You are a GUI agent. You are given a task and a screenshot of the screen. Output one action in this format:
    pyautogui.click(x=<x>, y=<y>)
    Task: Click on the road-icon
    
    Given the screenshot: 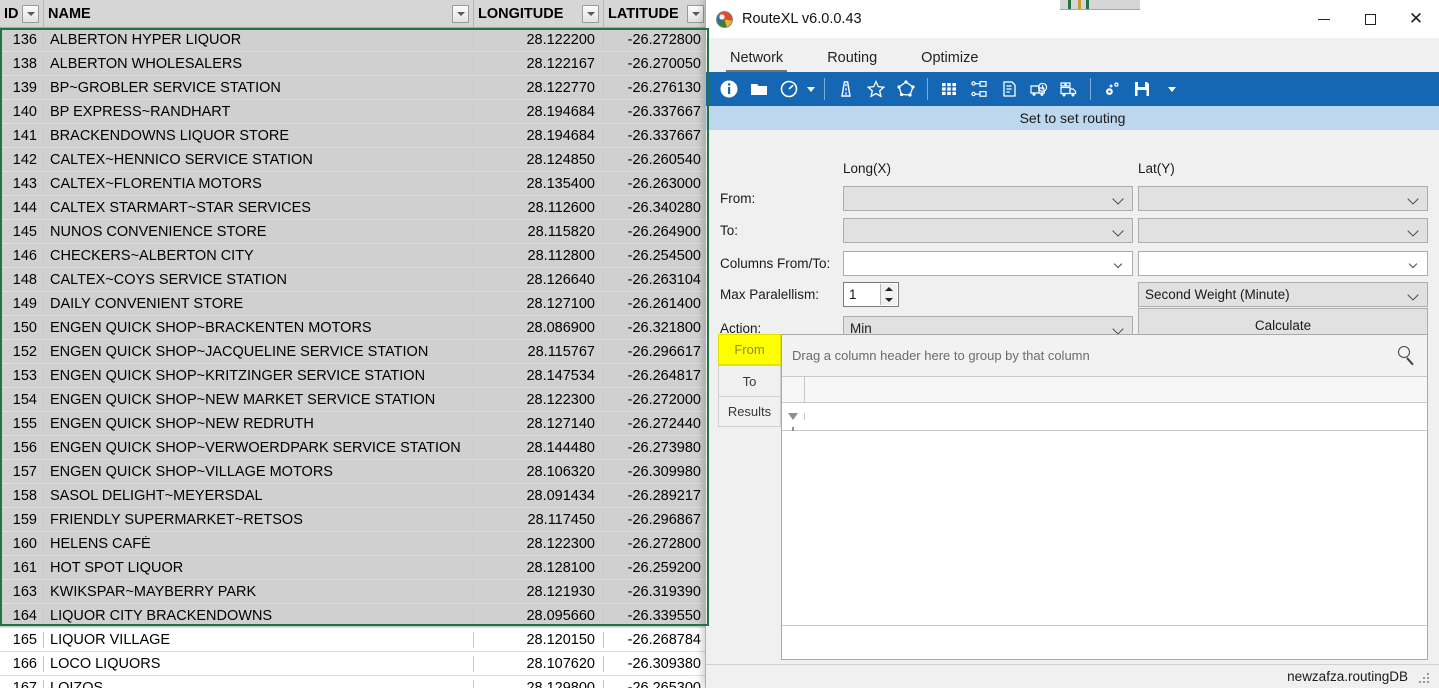 What is the action you would take?
    pyautogui.click(x=846, y=89)
    